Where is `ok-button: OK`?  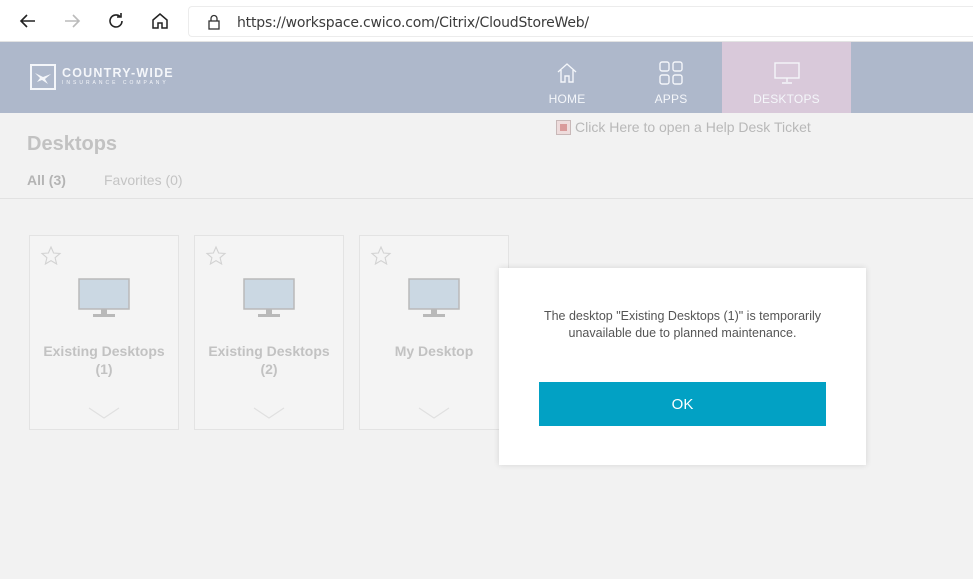
ok-button: OK is located at coordinates (682, 404).